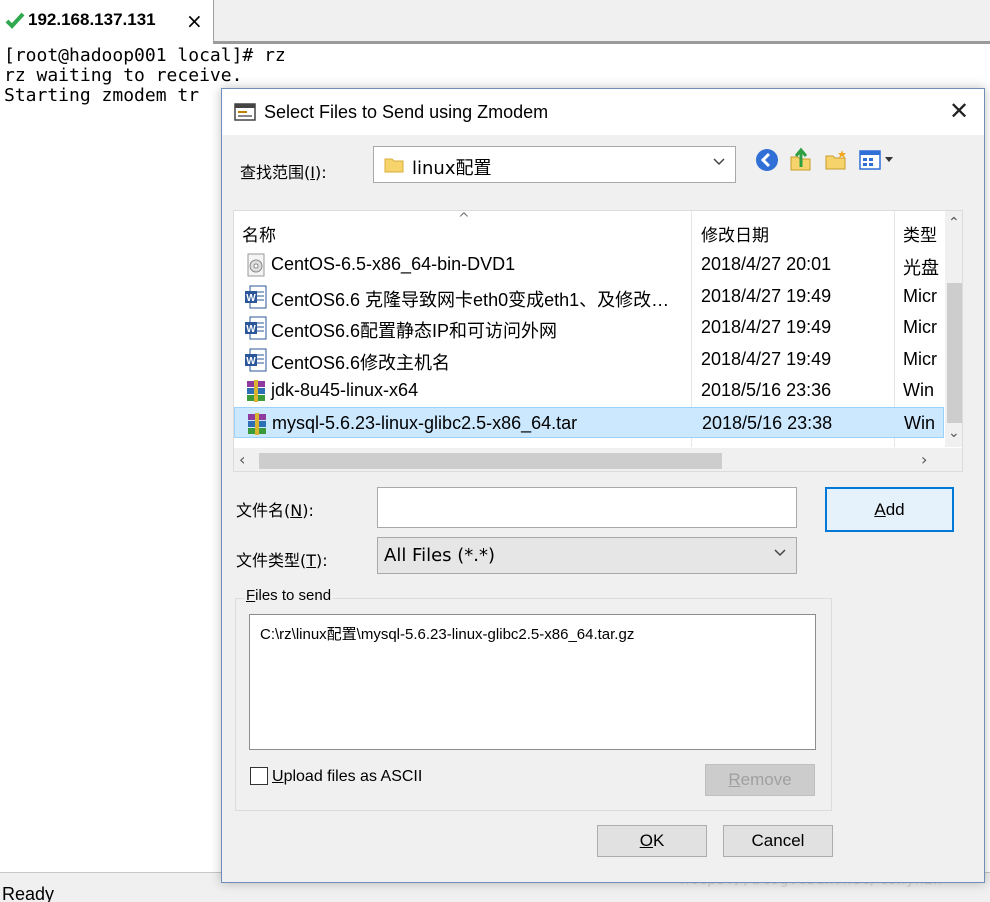 The height and width of the screenshot is (902, 990). I want to click on back-icon, so click(767, 160).